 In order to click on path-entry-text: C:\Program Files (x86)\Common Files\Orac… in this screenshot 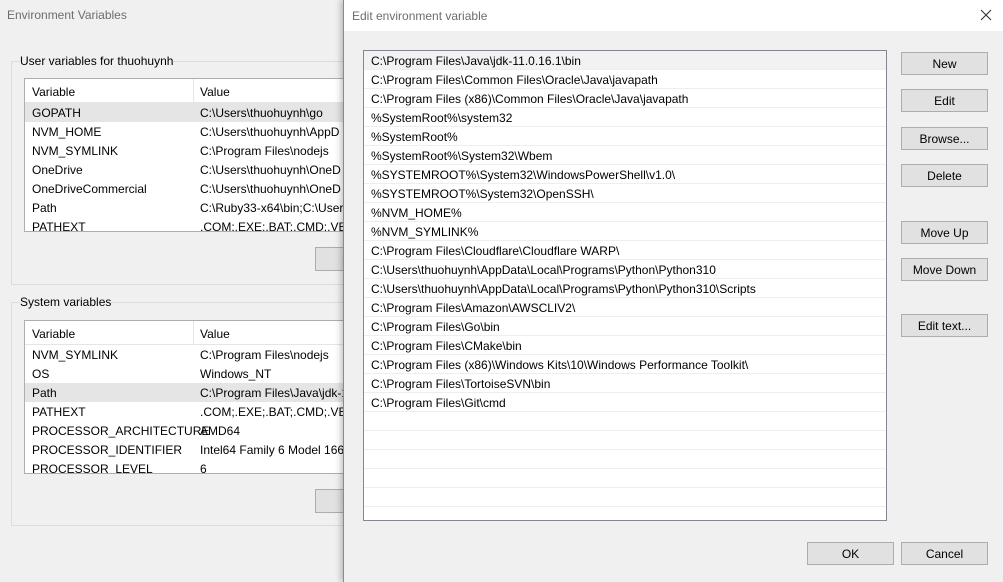, I will do `click(530, 99)`.